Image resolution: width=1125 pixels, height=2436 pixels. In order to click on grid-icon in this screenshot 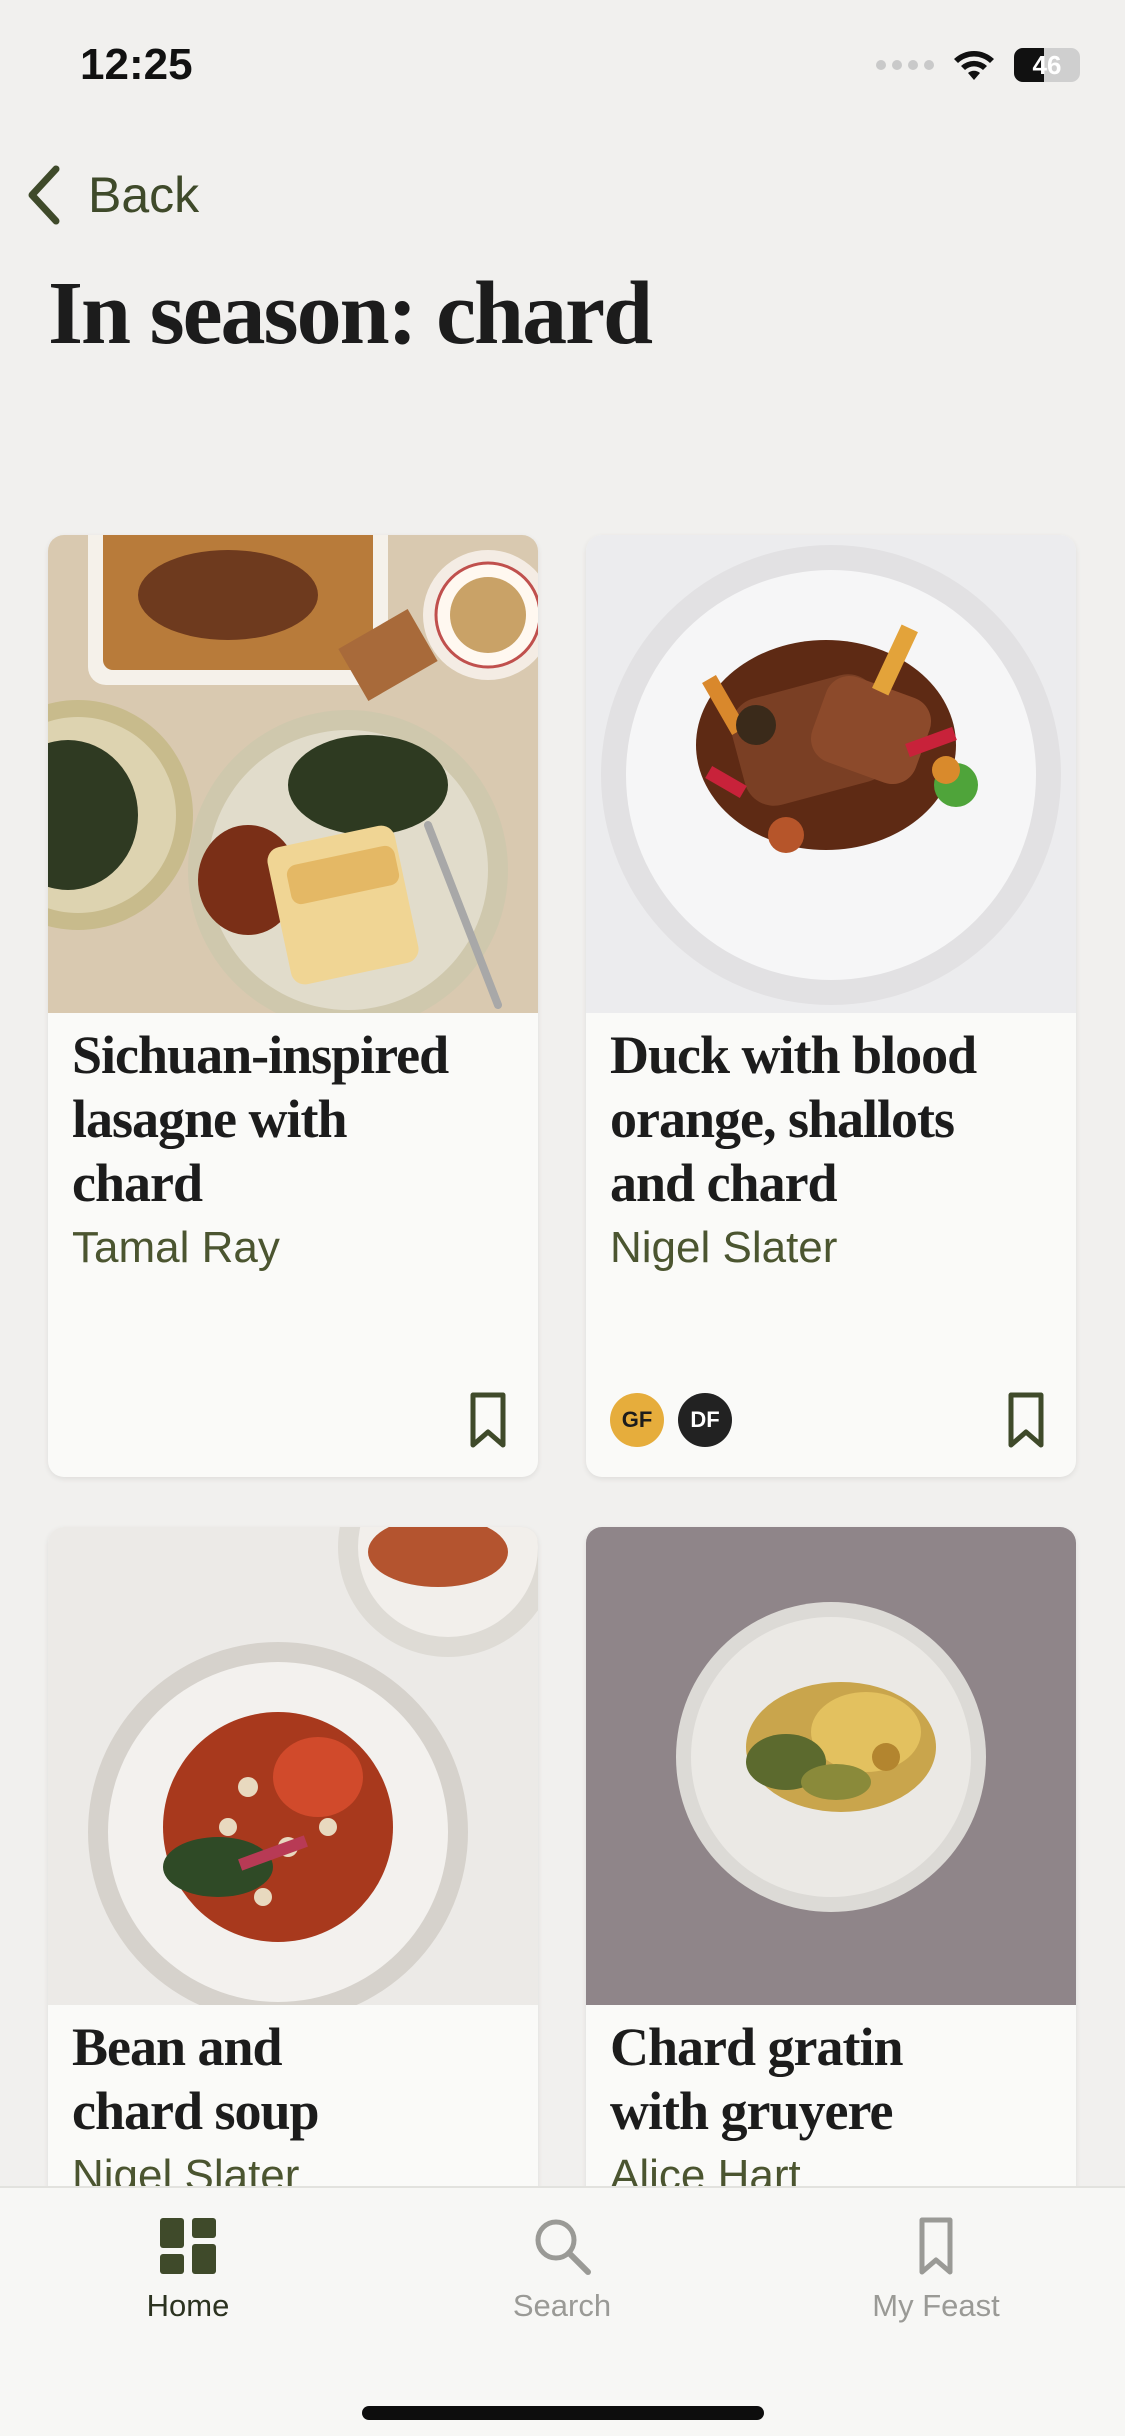, I will do `click(188, 2246)`.